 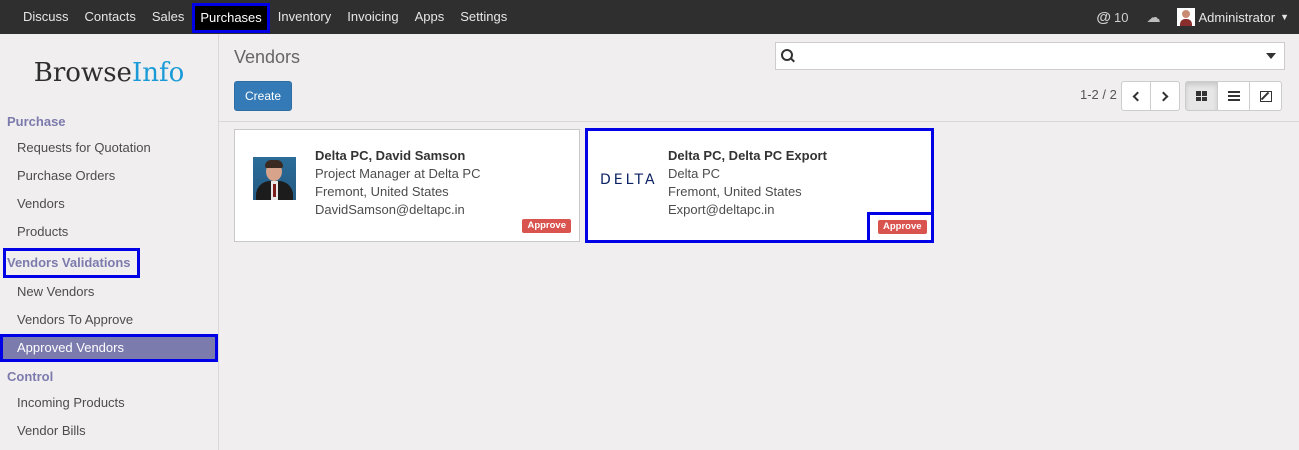 I want to click on menu-discuss: Discuss, so click(x=46, y=17).